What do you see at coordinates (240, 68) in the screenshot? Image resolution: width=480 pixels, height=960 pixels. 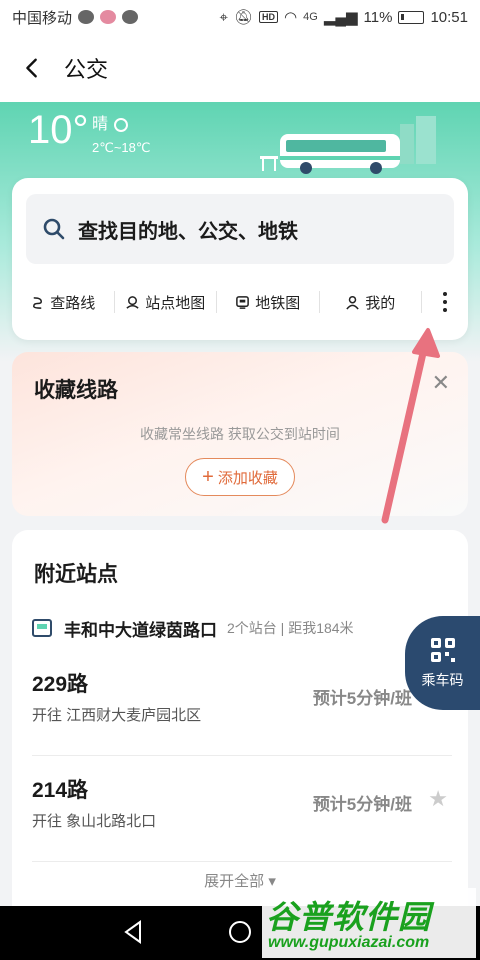 I see `app-header: 公交` at bounding box center [240, 68].